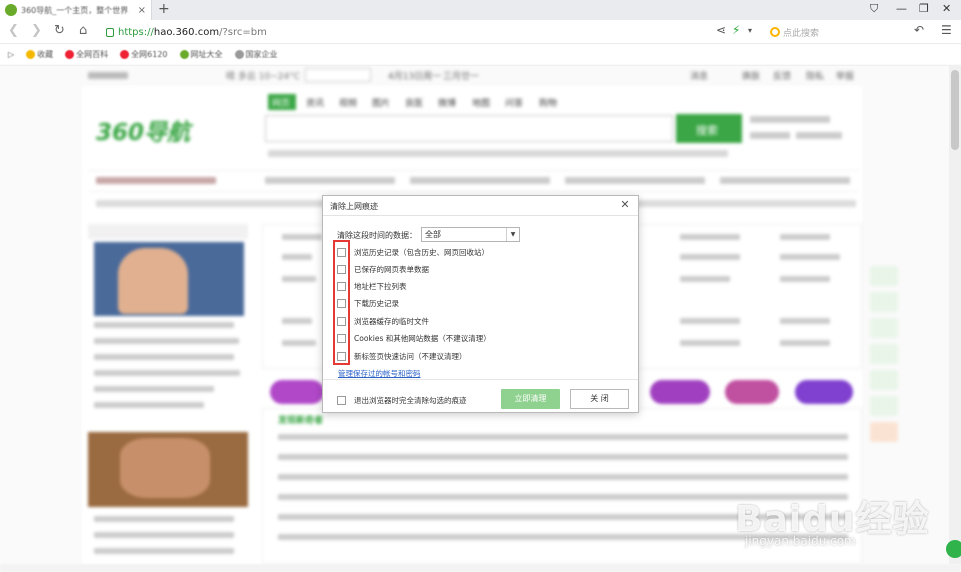  I want to click on bookmark-item: 全网百科, so click(86, 54).